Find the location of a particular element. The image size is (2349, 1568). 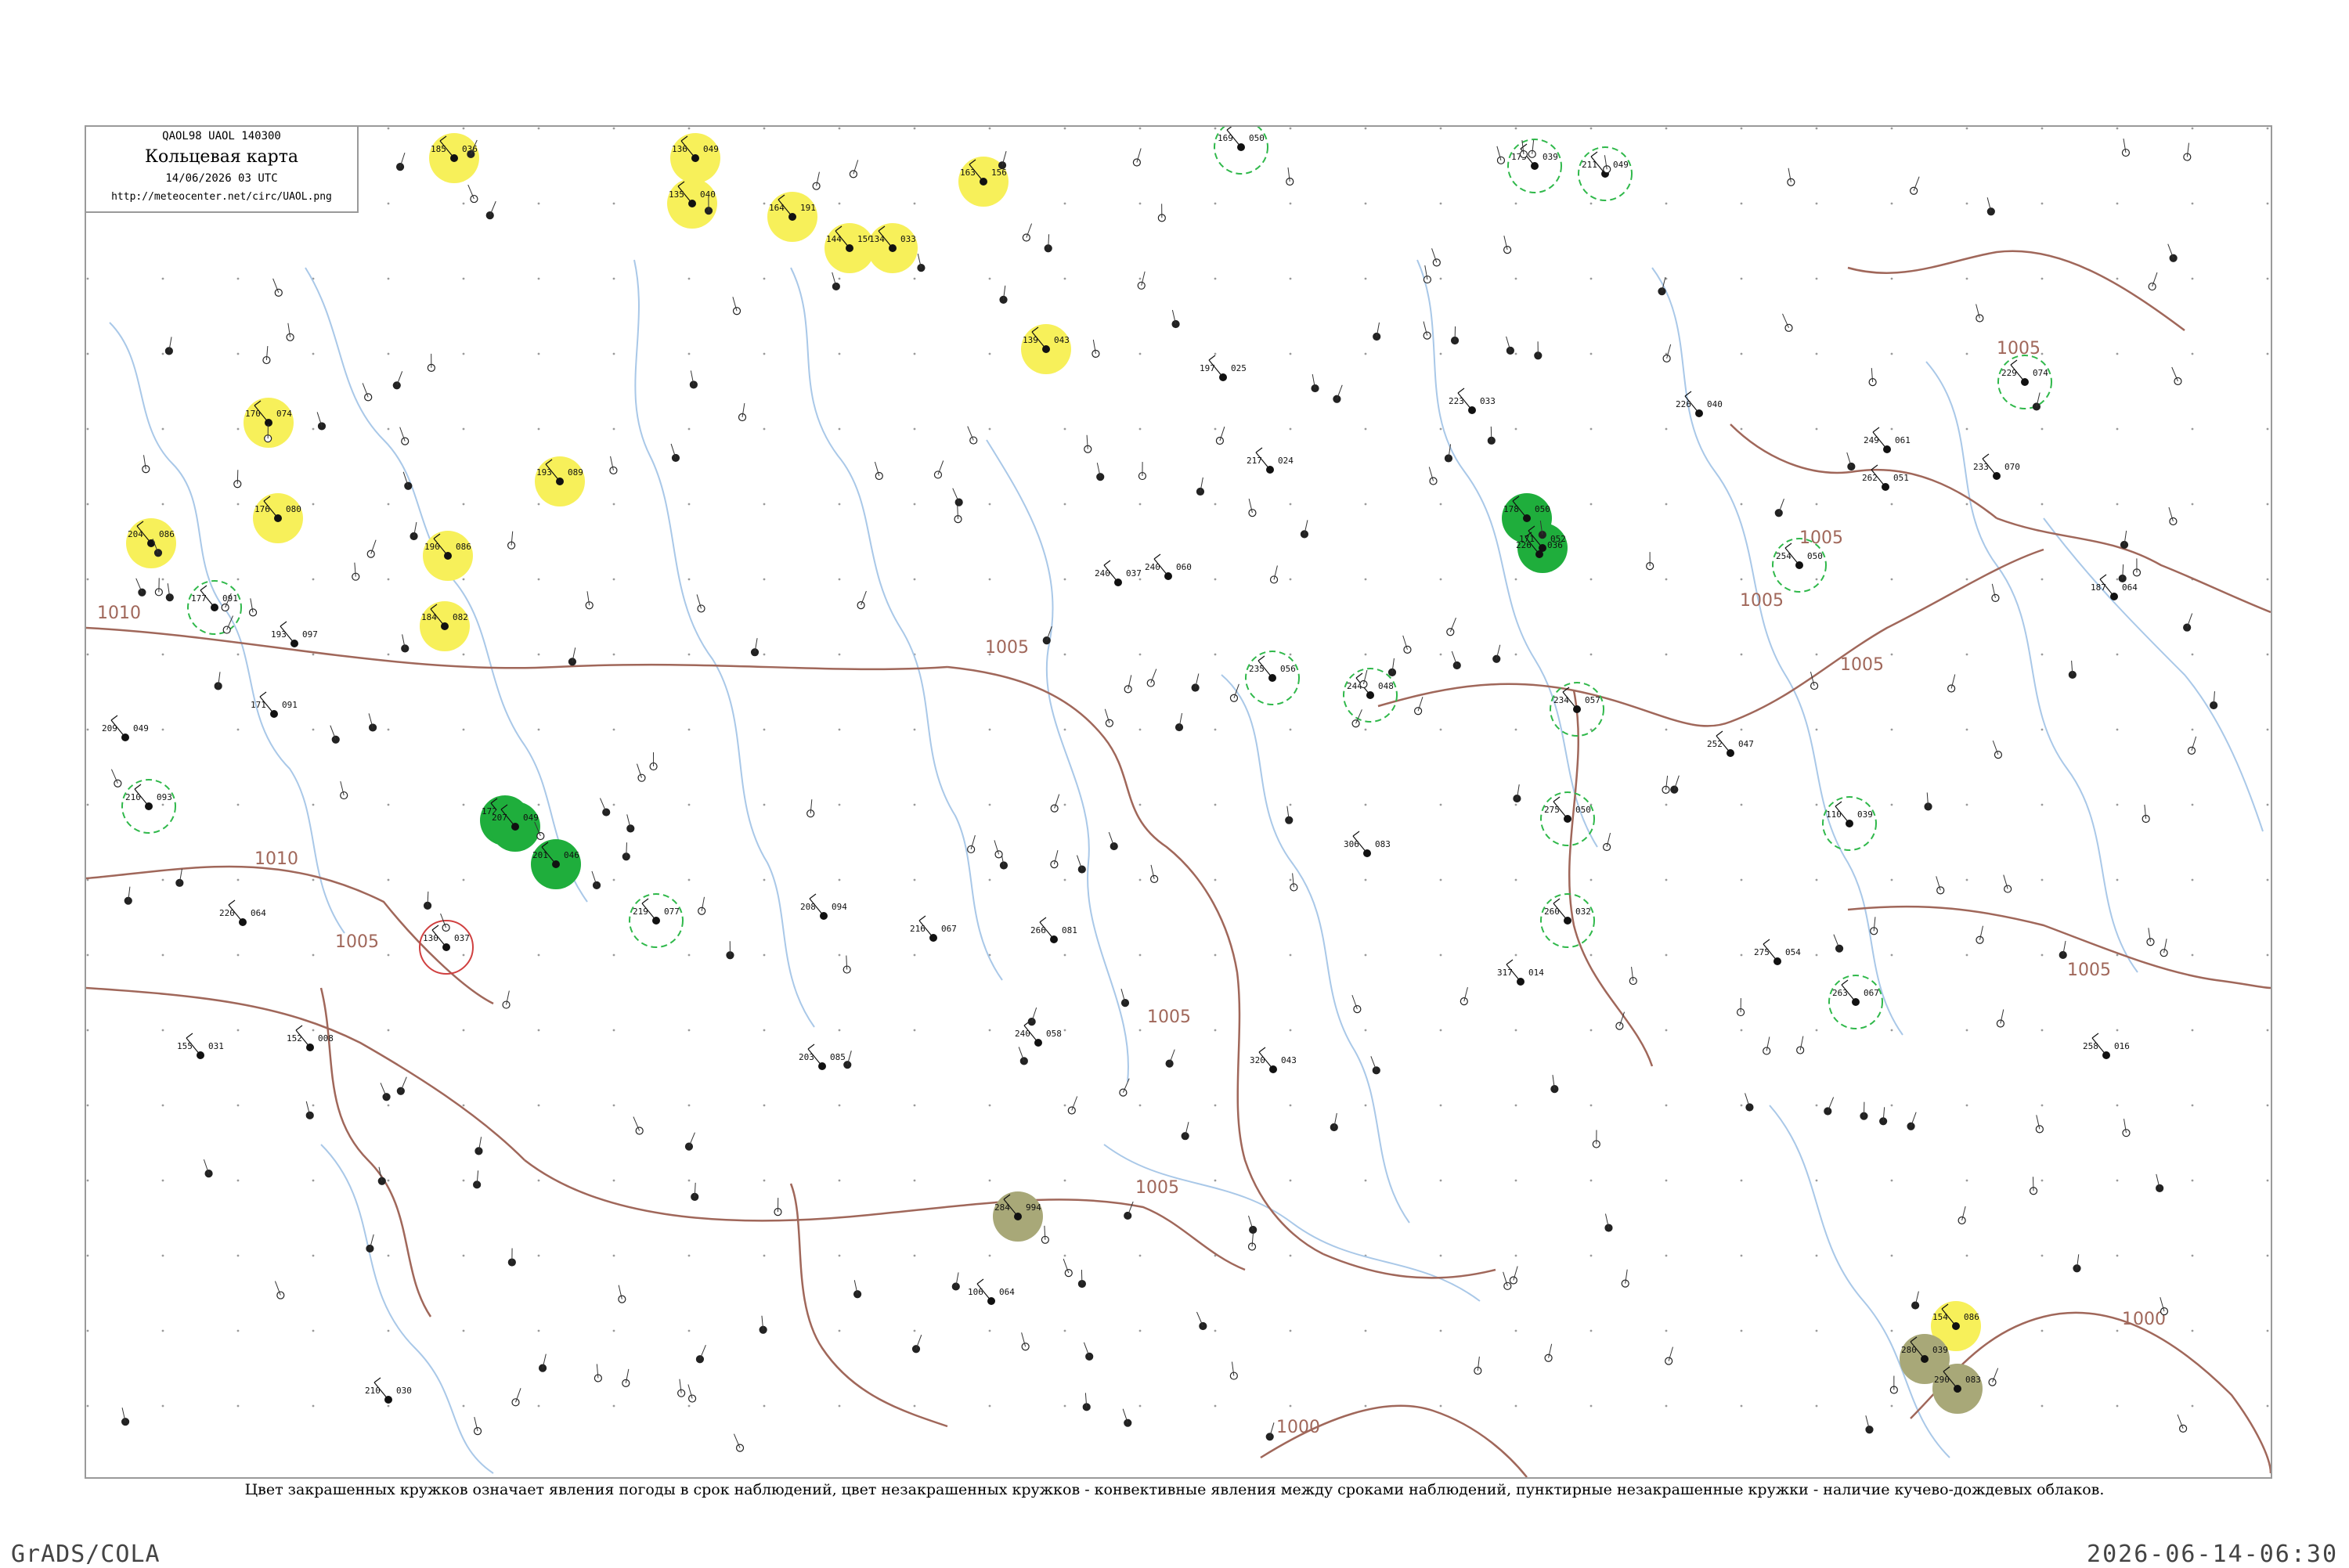

station-temperature: 217 is located at coordinates (1254, 461).